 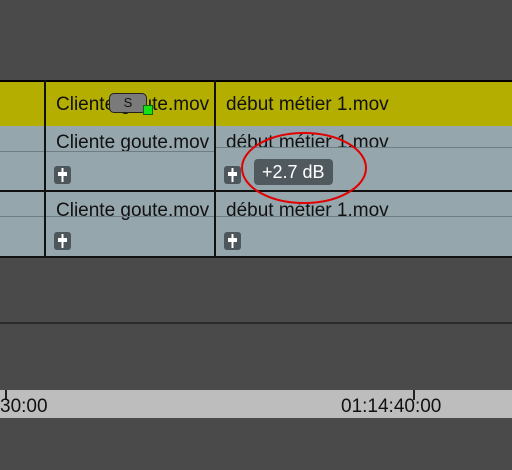 What do you see at coordinates (24, 406) in the screenshot?
I see `timecode-label: 30:00` at bounding box center [24, 406].